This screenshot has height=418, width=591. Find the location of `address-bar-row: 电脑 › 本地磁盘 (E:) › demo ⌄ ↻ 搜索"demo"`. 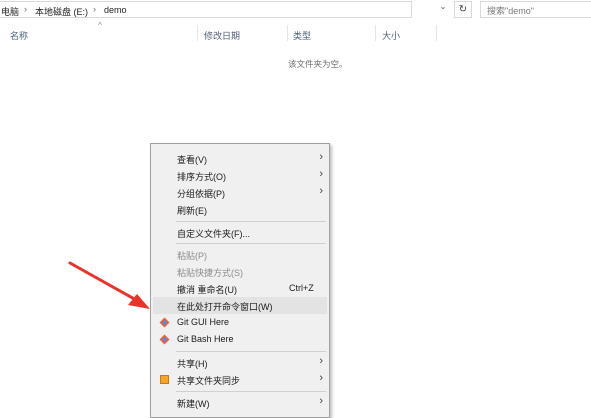

address-bar-row: 电脑 › 本地磁盘 (E:) › demo ⌄ ↻ 搜索"demo" is located at coordinates (295, 10).